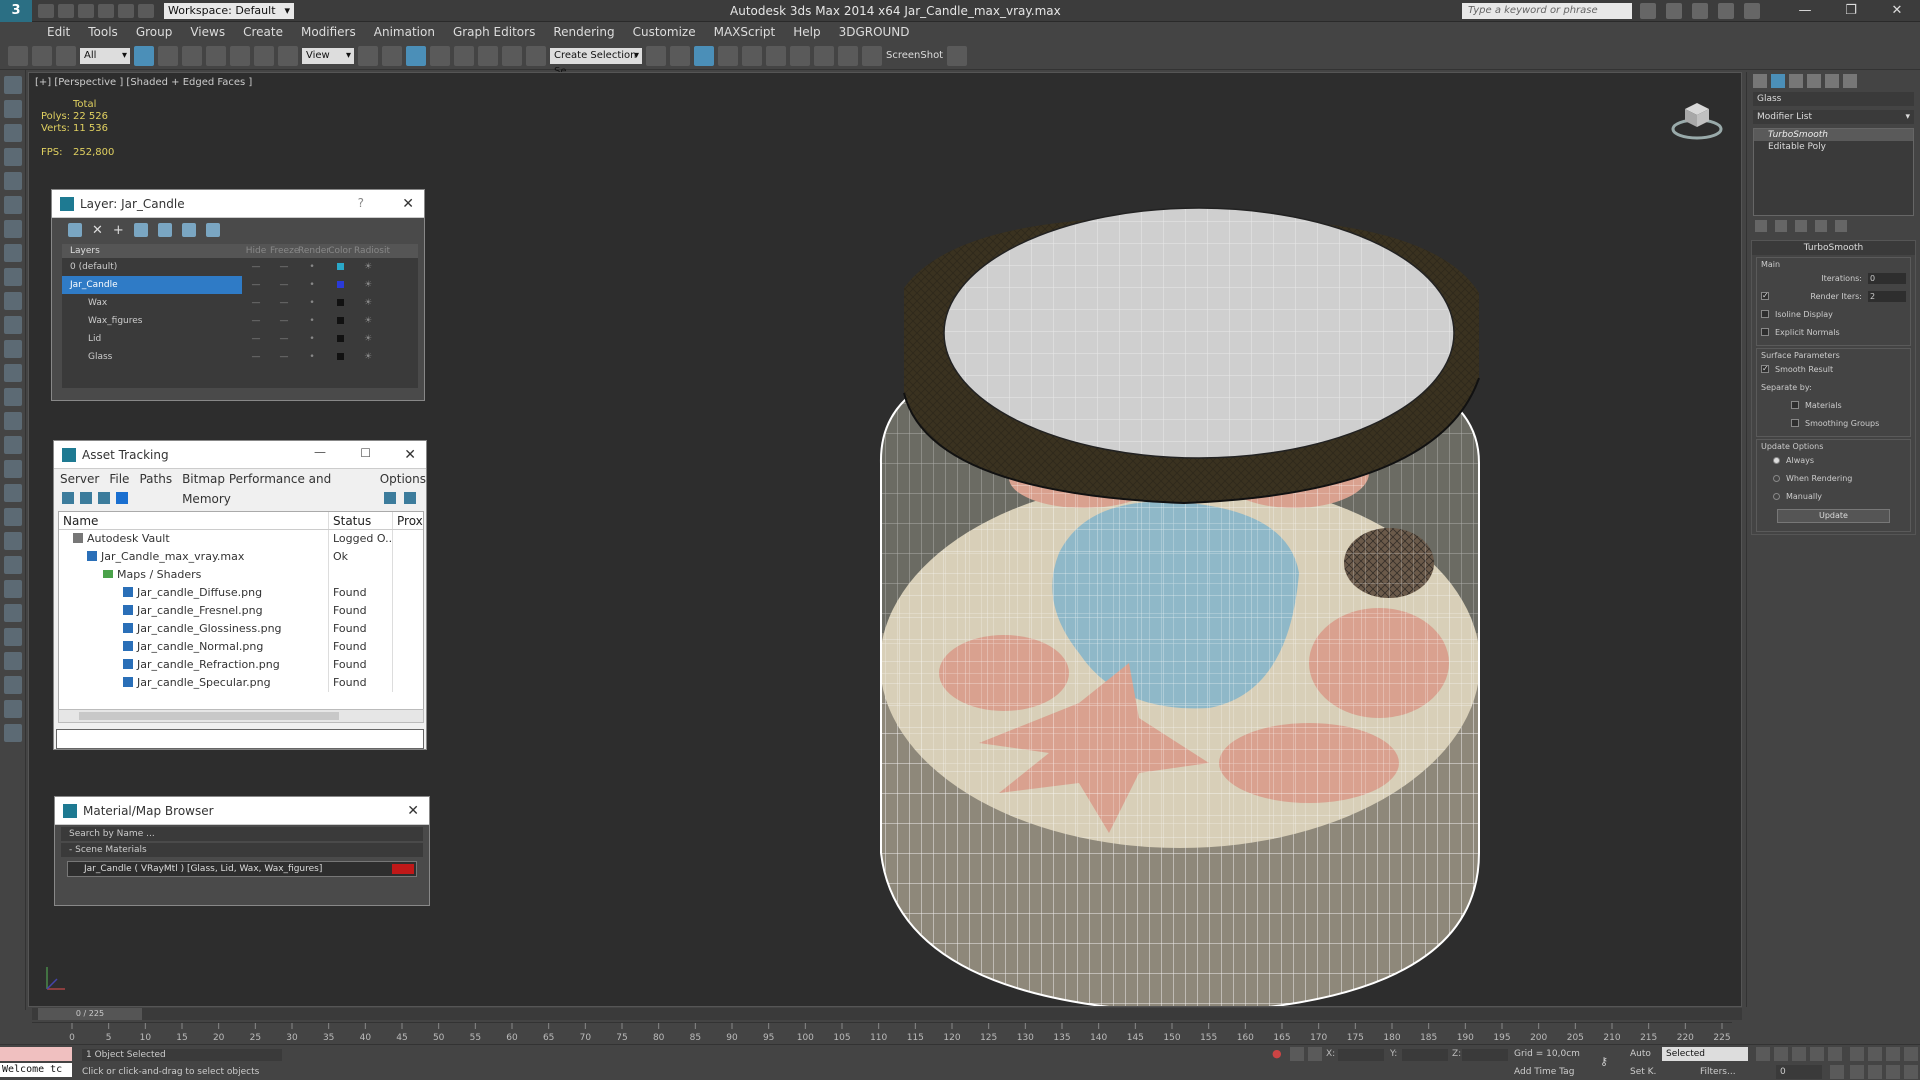  I want to click on rectangular-selection-icon, so click(192, 55).